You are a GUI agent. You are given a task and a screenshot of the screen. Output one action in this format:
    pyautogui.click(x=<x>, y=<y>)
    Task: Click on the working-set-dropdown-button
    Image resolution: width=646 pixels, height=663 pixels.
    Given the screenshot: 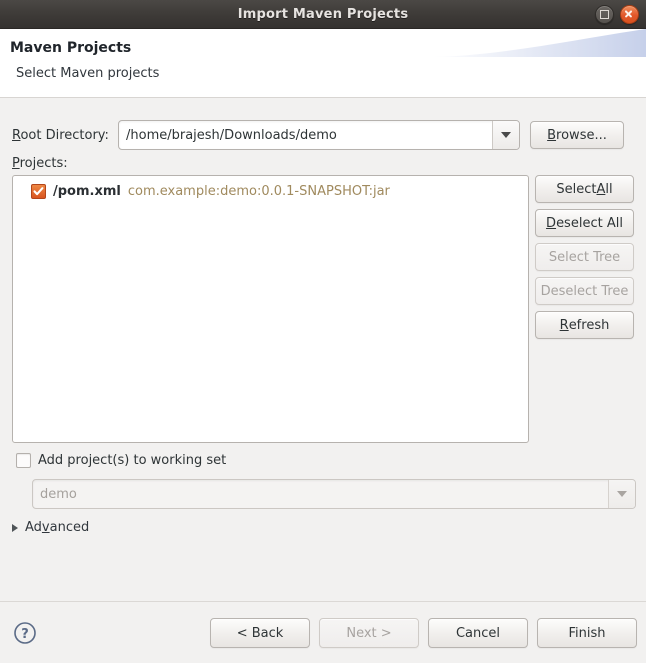 What is the action you would take?
    pyautogui.click(x=621, y=494)
    